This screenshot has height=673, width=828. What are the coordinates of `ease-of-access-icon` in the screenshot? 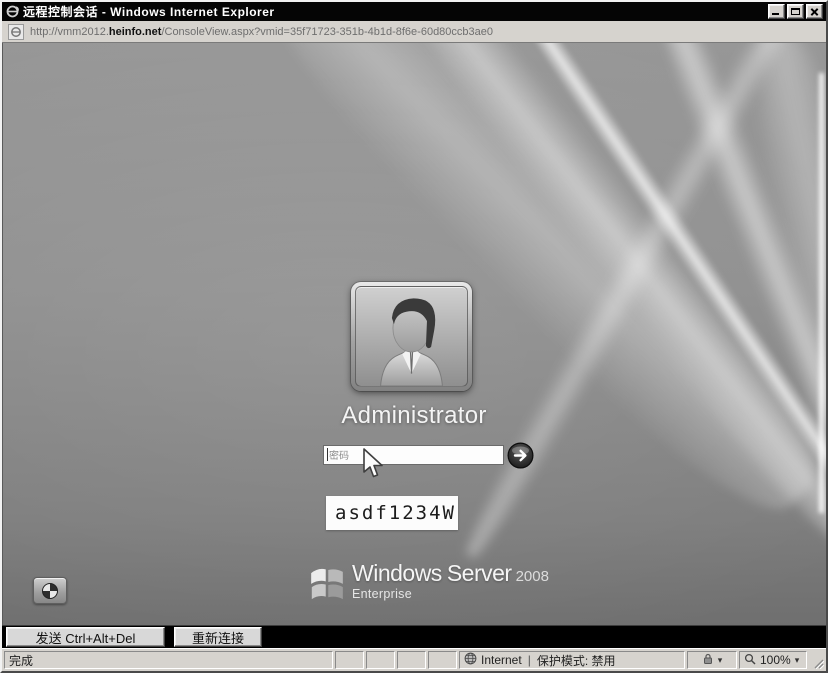 It's located at (50, 590).